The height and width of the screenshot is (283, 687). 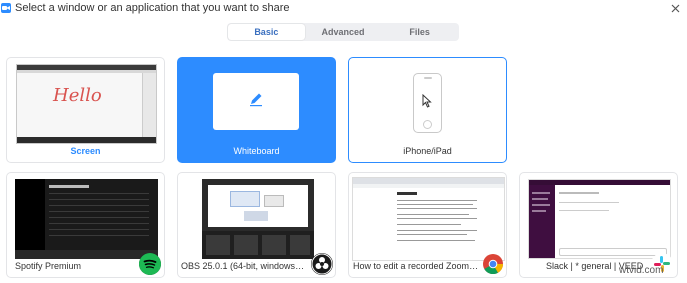 What do you see at coordinates (322, 264) in the screenshot?
I see `obs-icon` at bounding box center [322, 264].